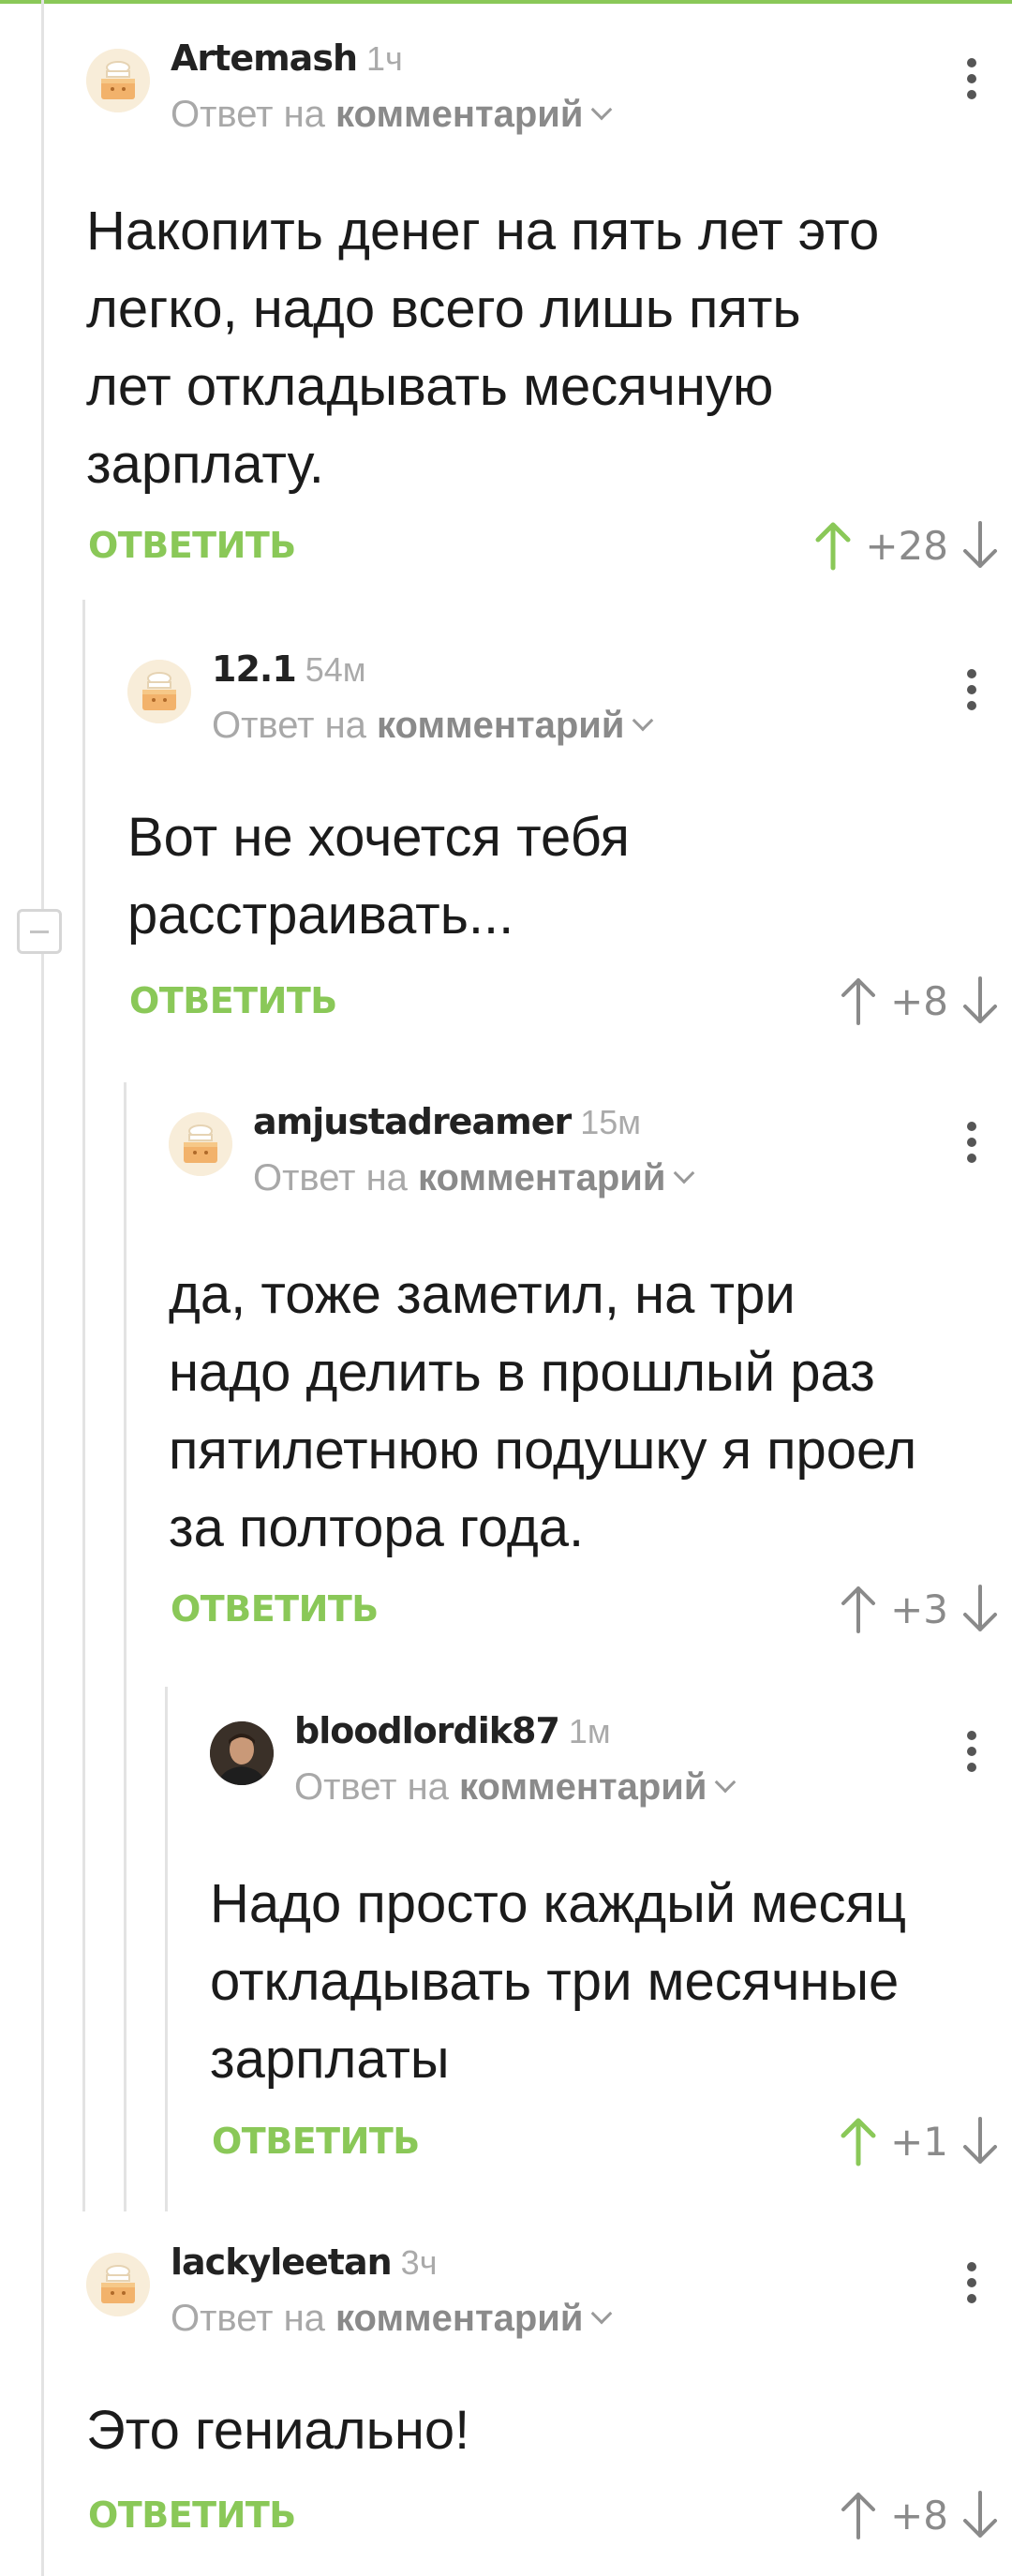  What do you see at coordinates (205, 464) in the screenshot?
I see `comment-line: зарплату.` at bounding box center [205, 464].